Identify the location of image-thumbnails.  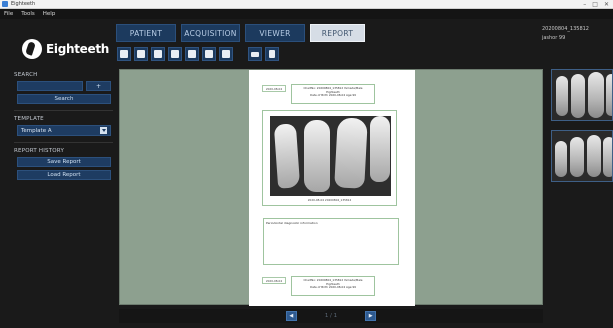
(582, 130).